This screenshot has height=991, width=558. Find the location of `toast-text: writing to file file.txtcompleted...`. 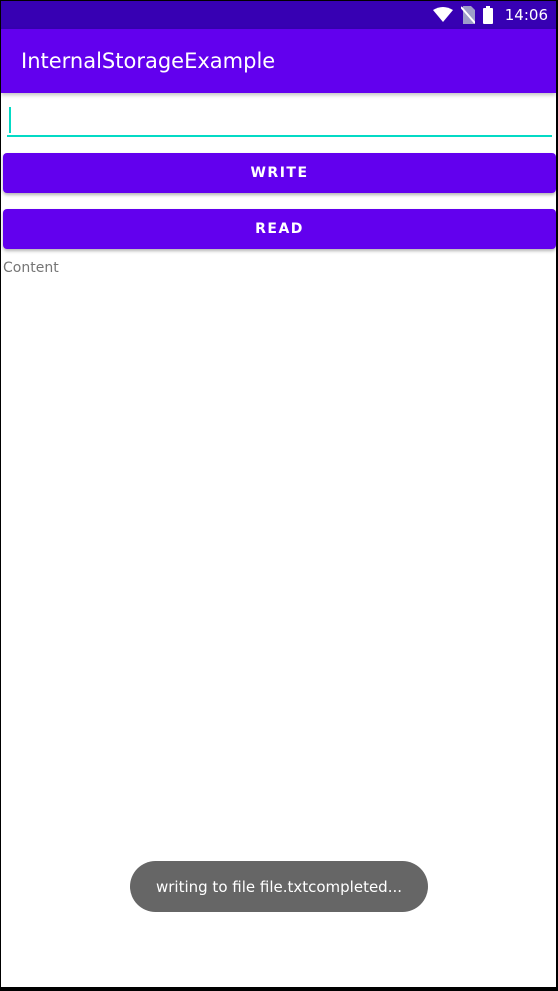

toast-text: writing to file file.txtcompleted... is located at coordinates (279, 886).